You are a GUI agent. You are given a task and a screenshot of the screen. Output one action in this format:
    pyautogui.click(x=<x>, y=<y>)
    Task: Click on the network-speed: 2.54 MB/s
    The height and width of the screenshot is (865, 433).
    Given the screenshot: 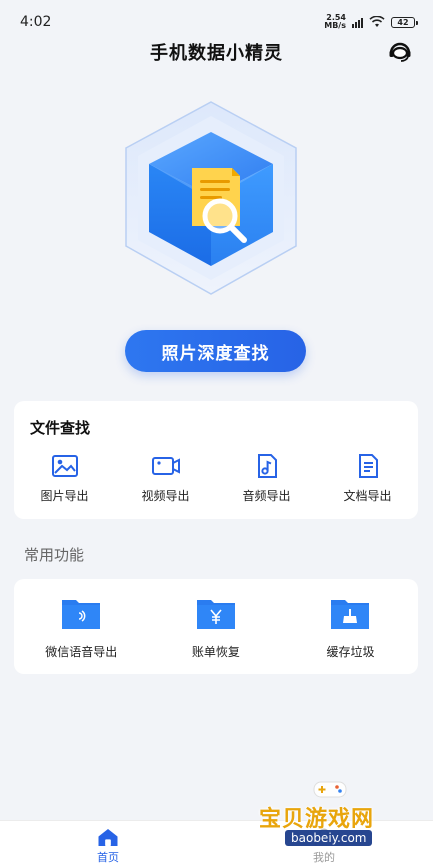 What is the action you would take?
    pyautogui.click(x=335, y=21)
    